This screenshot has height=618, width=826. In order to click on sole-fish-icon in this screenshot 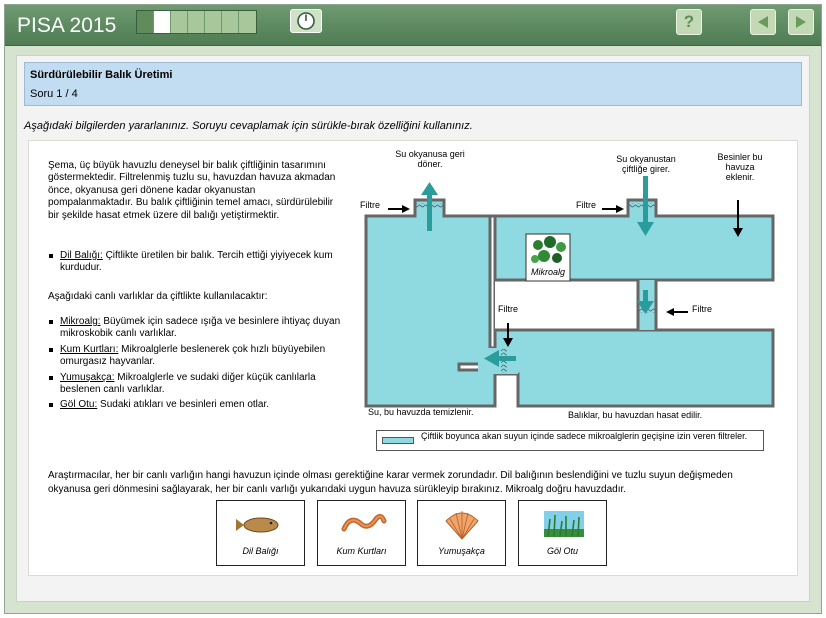, I will do `click(257, 525)`.